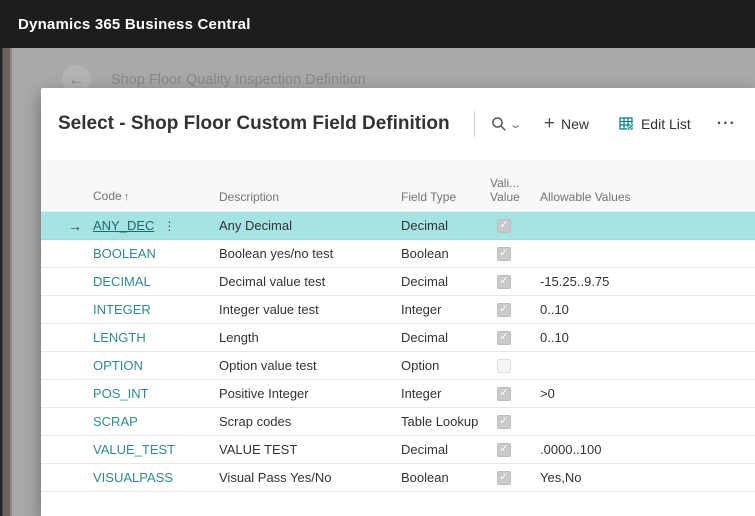  What do you see at coordinates (398, 366) in the screenshot?
I see `table-row: OPTION Option value test Option` at bounding box center [398, 366].